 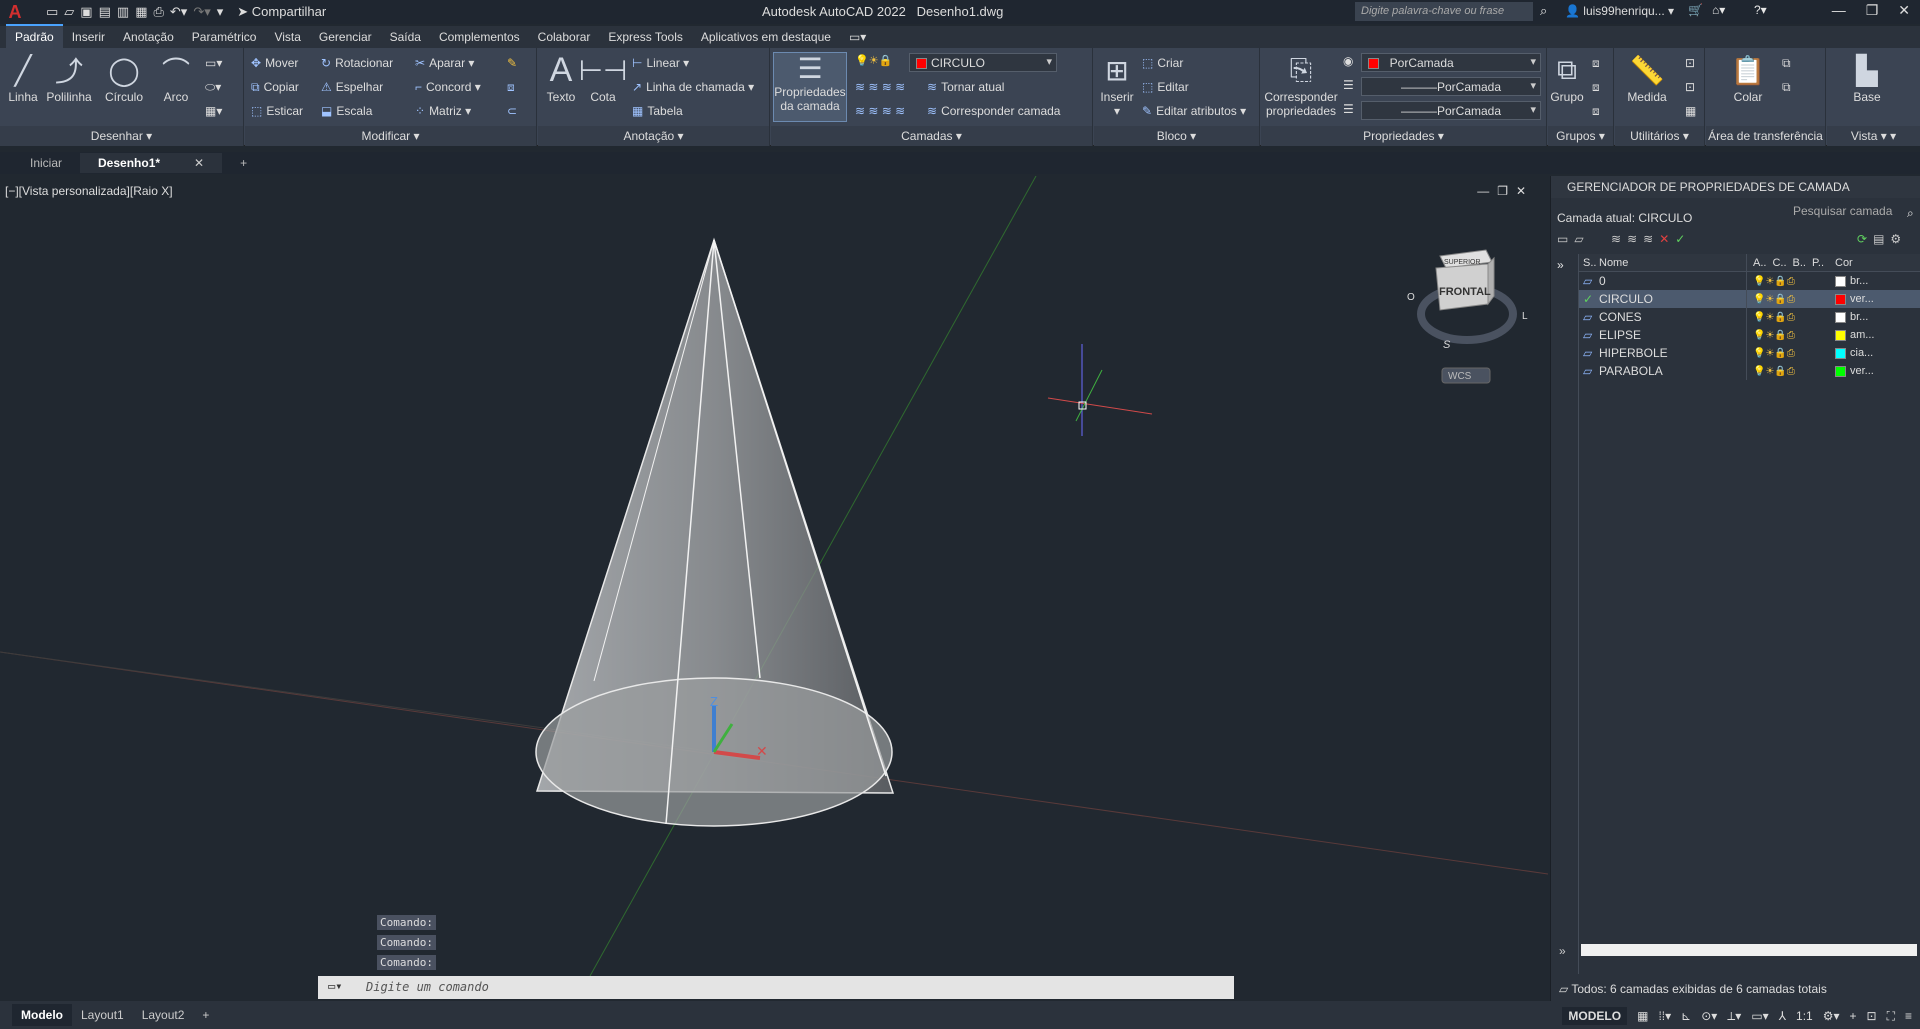 What do you see at coordinates (1804, 1016) in the screenshot?
I see `annotation-scale: 1:1` at bounding box center [1804, 1016].